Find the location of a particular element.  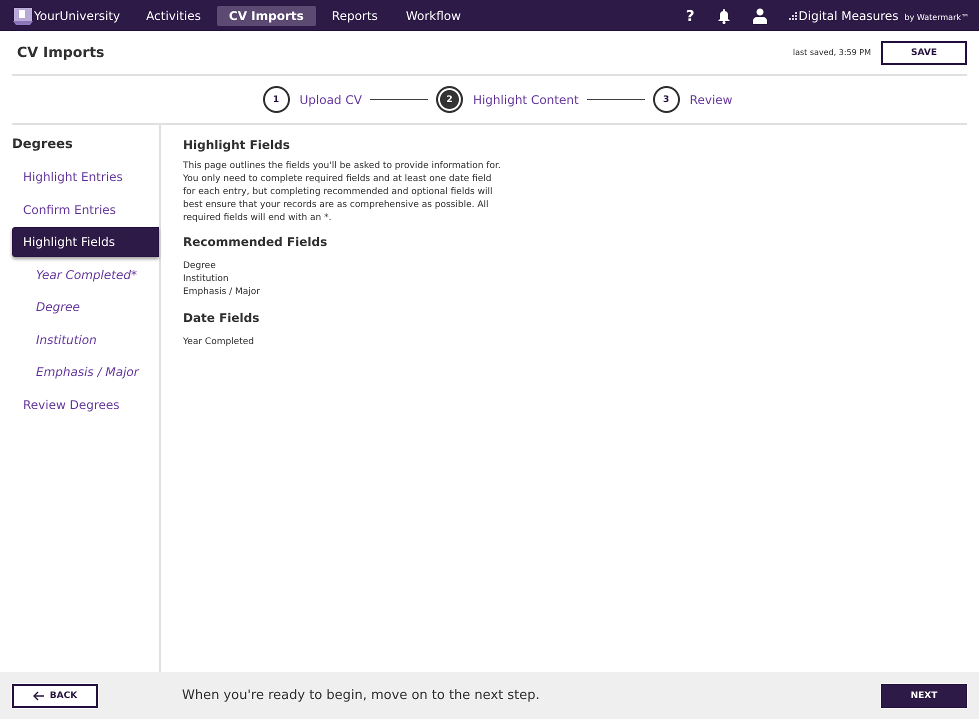

sidebar-item: Emphasis / Major is located at coordinates (85, 372).